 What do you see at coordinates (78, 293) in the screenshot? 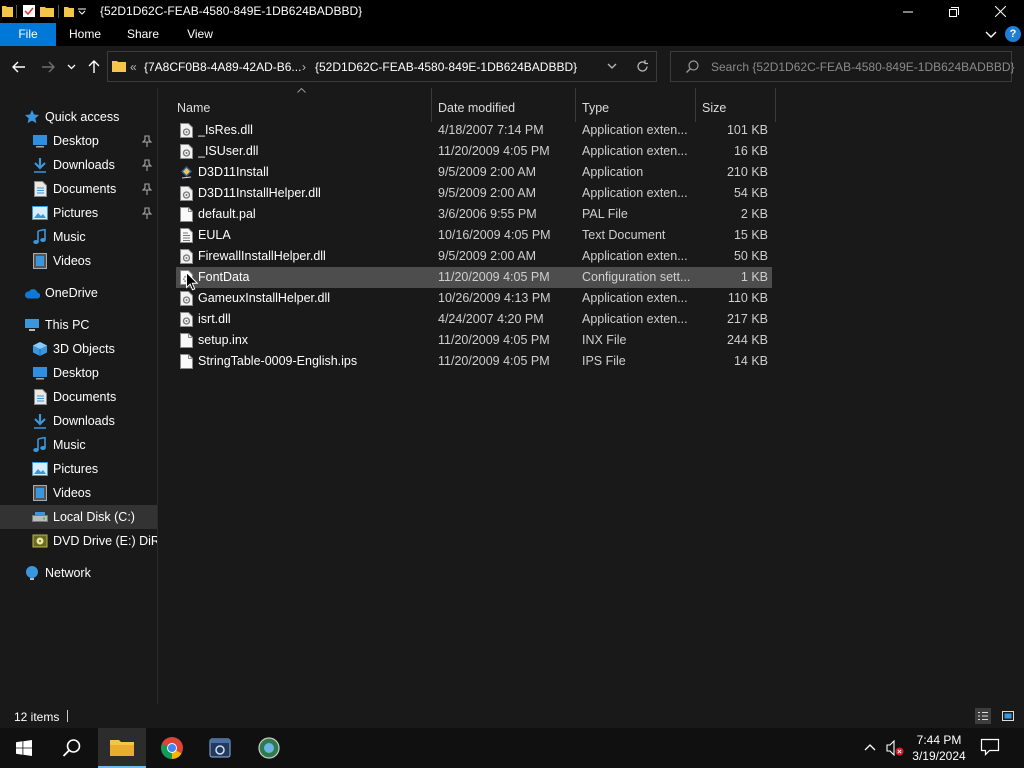
I see `nav-onedrive: OneDrive` at bounding box center [78, 293].